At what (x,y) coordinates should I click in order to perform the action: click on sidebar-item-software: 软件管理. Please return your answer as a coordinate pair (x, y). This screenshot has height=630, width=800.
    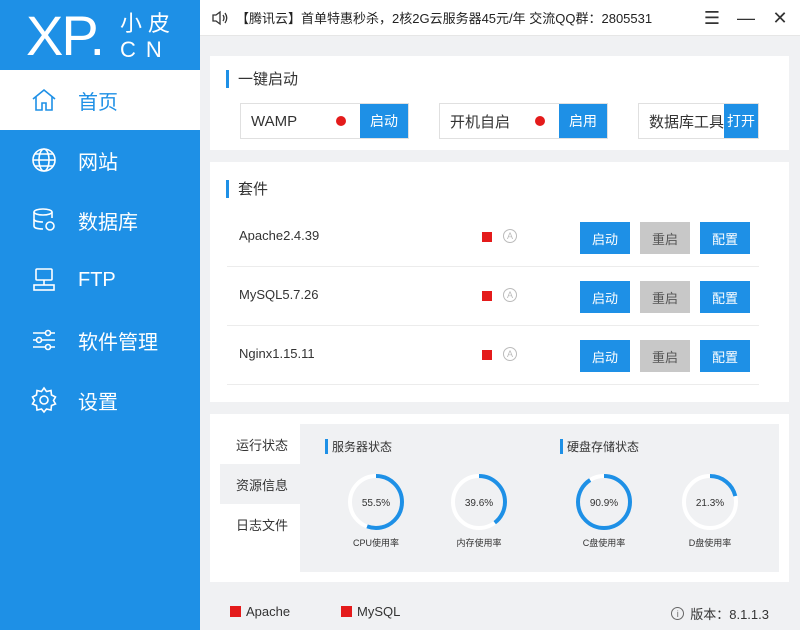
    Looking at the image, I should click on (100, 340).